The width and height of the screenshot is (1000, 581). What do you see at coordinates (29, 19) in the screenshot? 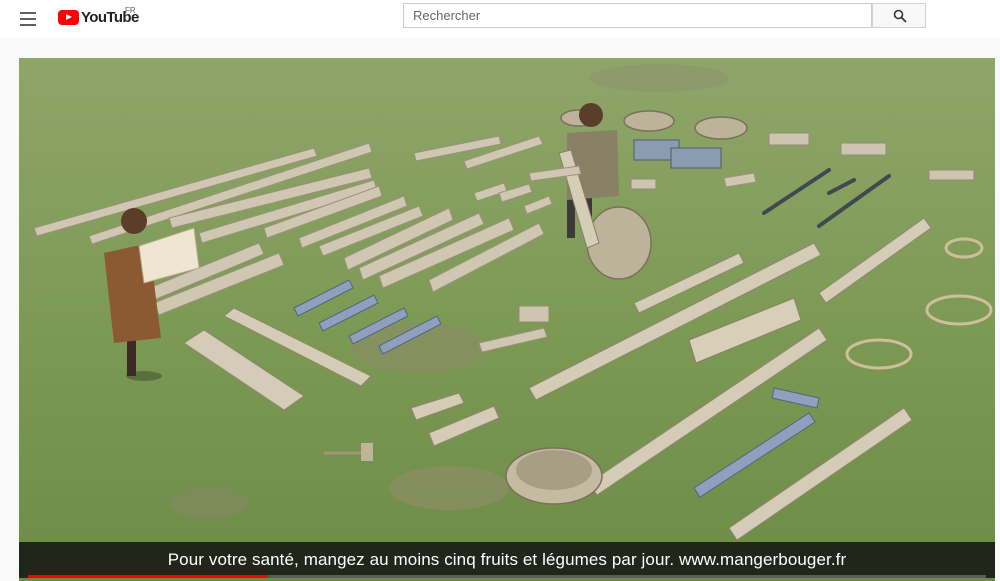
I see `menu-icon` at bounding box center [29, 19].